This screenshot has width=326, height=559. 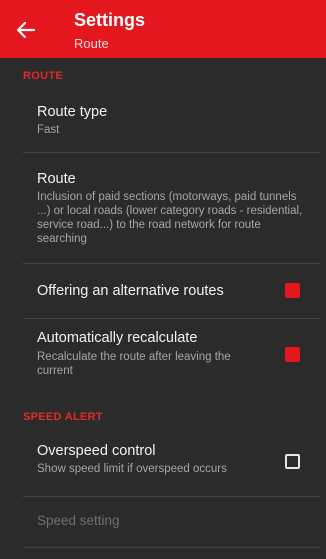 I want to click on overspeed-control-label: Overspeed control, so click(x=96, y=451).